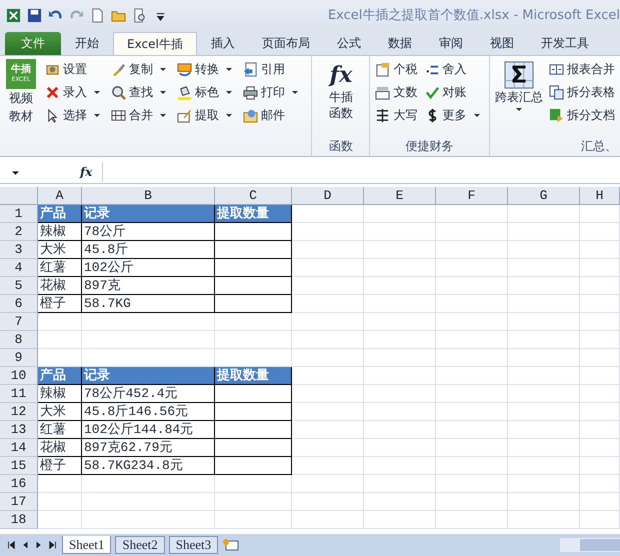 The width and height of the screenshot is (620, 556). Describe the element at coordinates (19, 322) in the screenshot. I see `row-header: 7` at that location.